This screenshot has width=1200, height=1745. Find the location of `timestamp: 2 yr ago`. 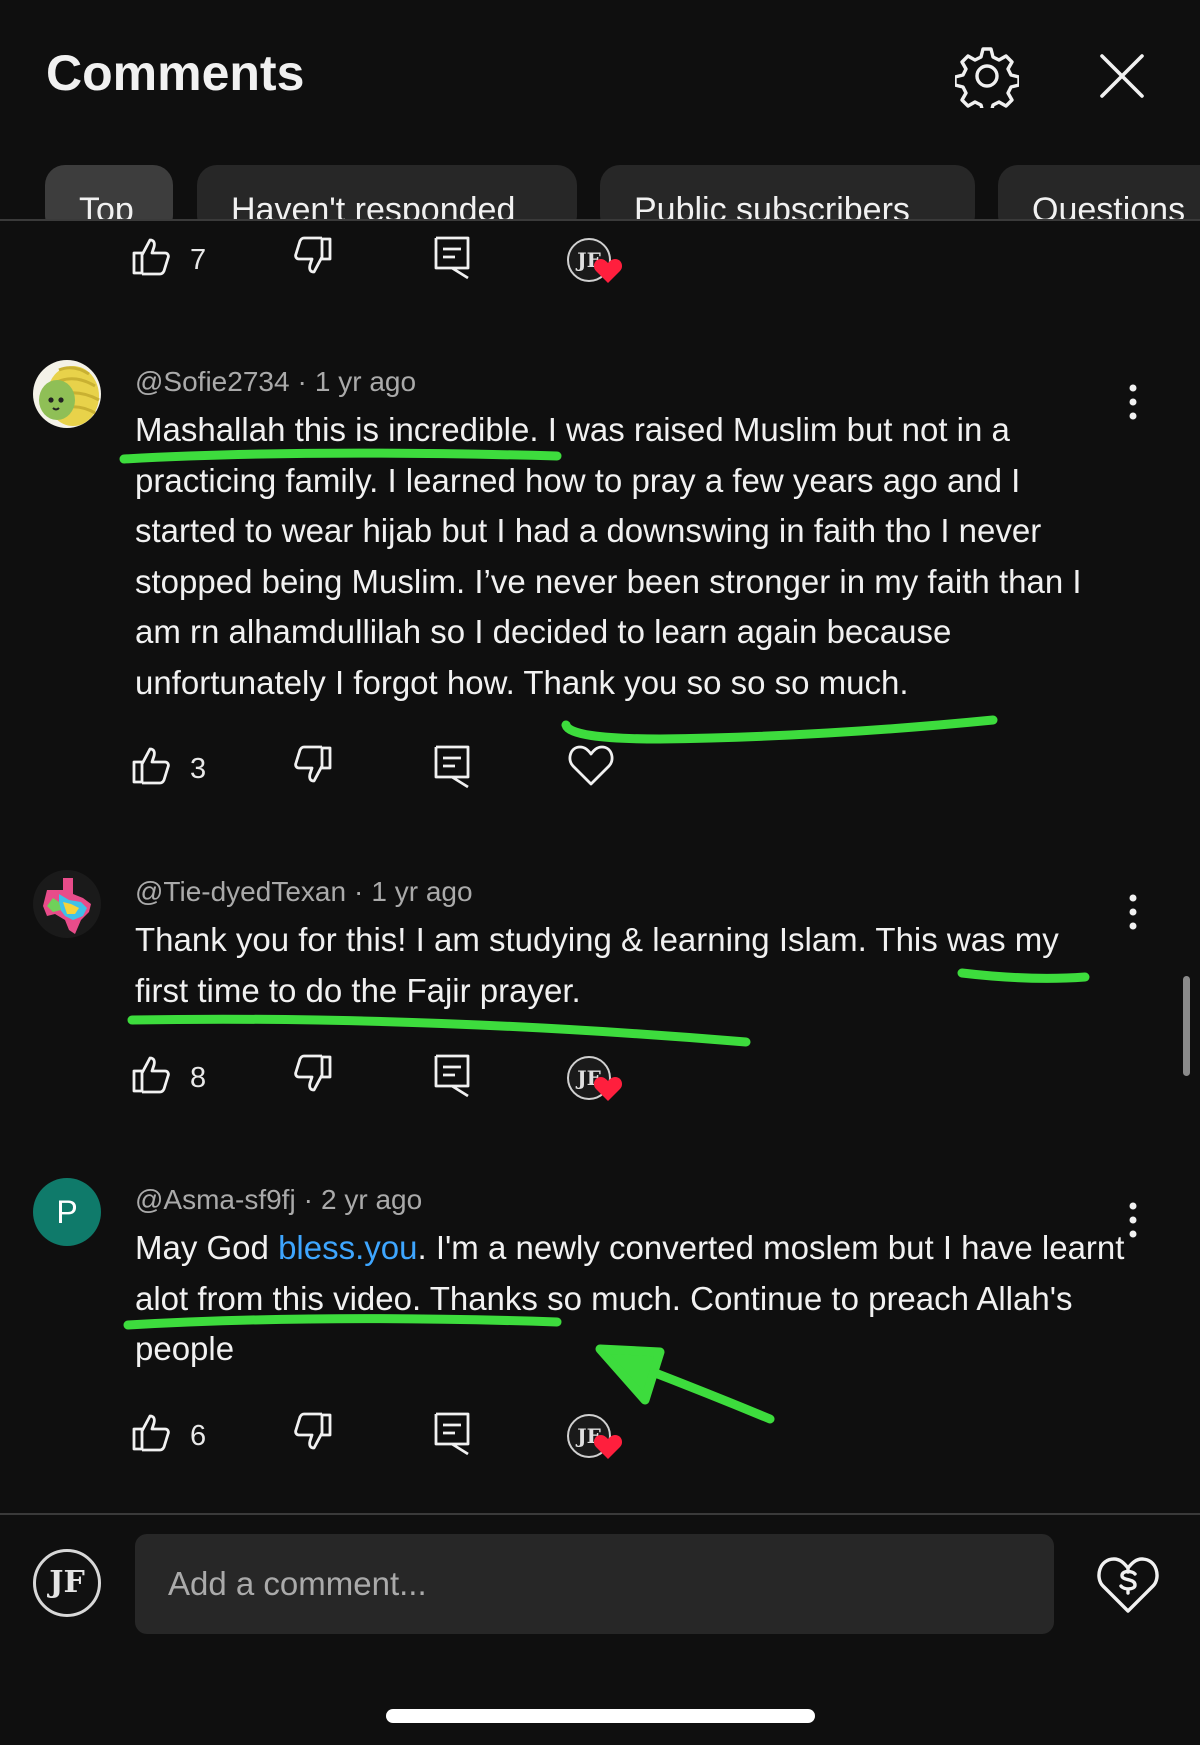

timestamp: 2 yr ago is located at coordinates (372, 1199).